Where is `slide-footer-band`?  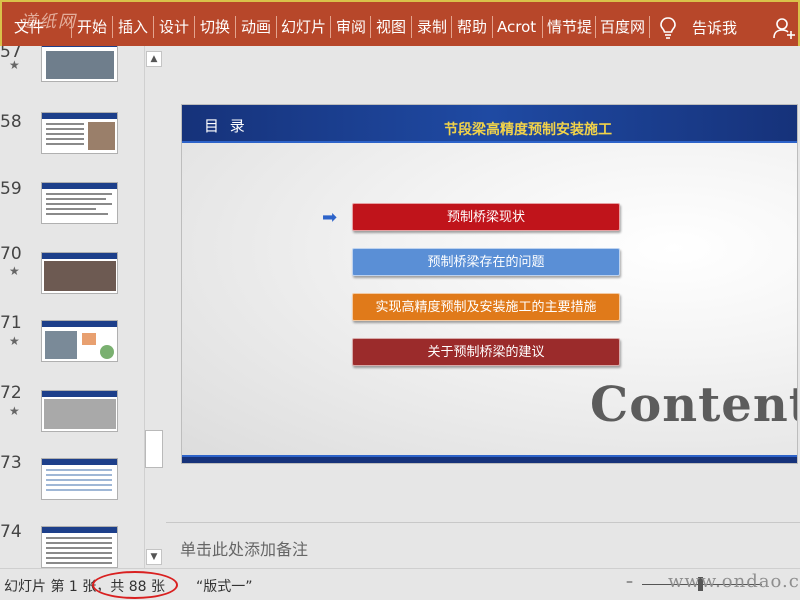 slide-footer-band is located at coordinates (489, 459).